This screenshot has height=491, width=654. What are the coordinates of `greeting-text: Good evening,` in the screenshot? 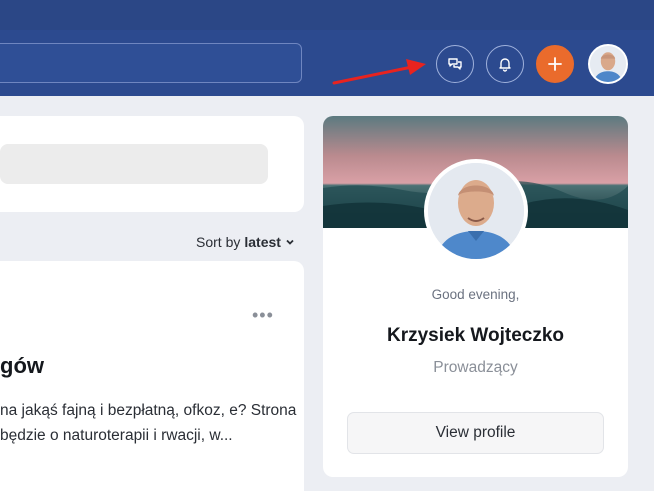 It's located at (475, 294).